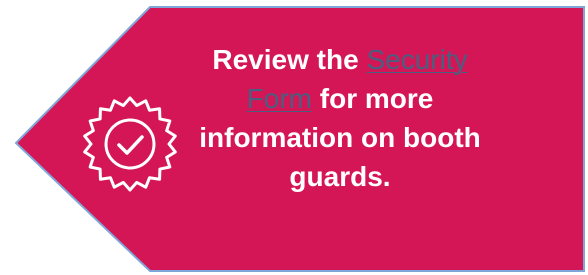 Image resolution: width=588 pixels, height=275 pixels. I want to click on verified-badge-check-icon, so click(130, 144).